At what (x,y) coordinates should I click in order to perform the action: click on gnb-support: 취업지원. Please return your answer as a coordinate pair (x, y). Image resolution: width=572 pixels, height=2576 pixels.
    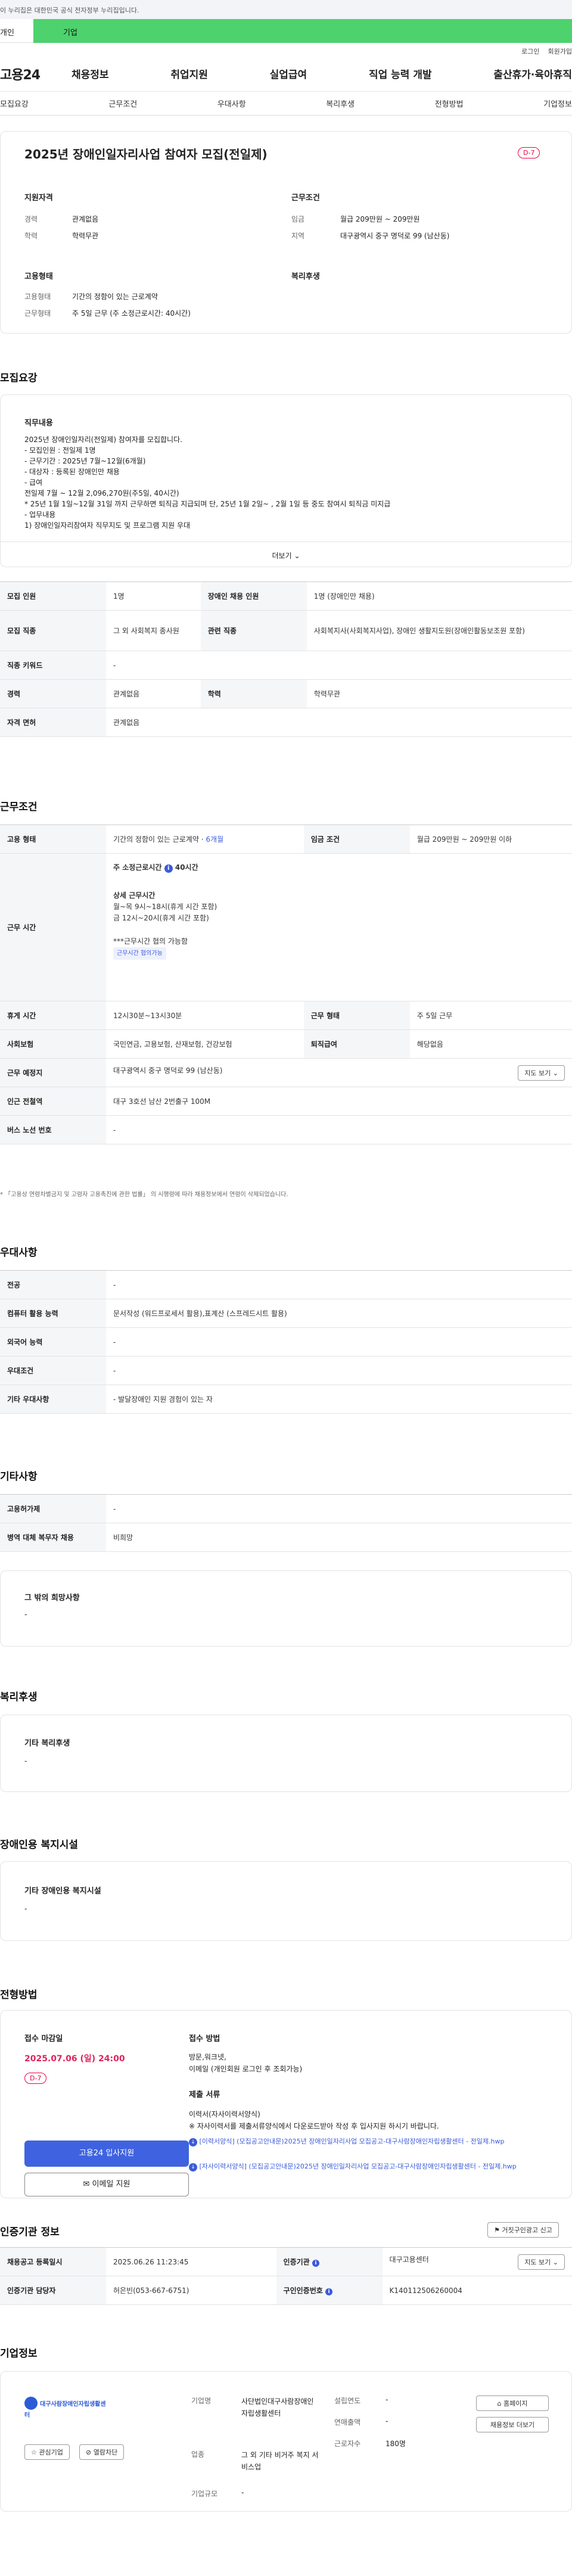
    Looking at the image, I should click on (189, 73).